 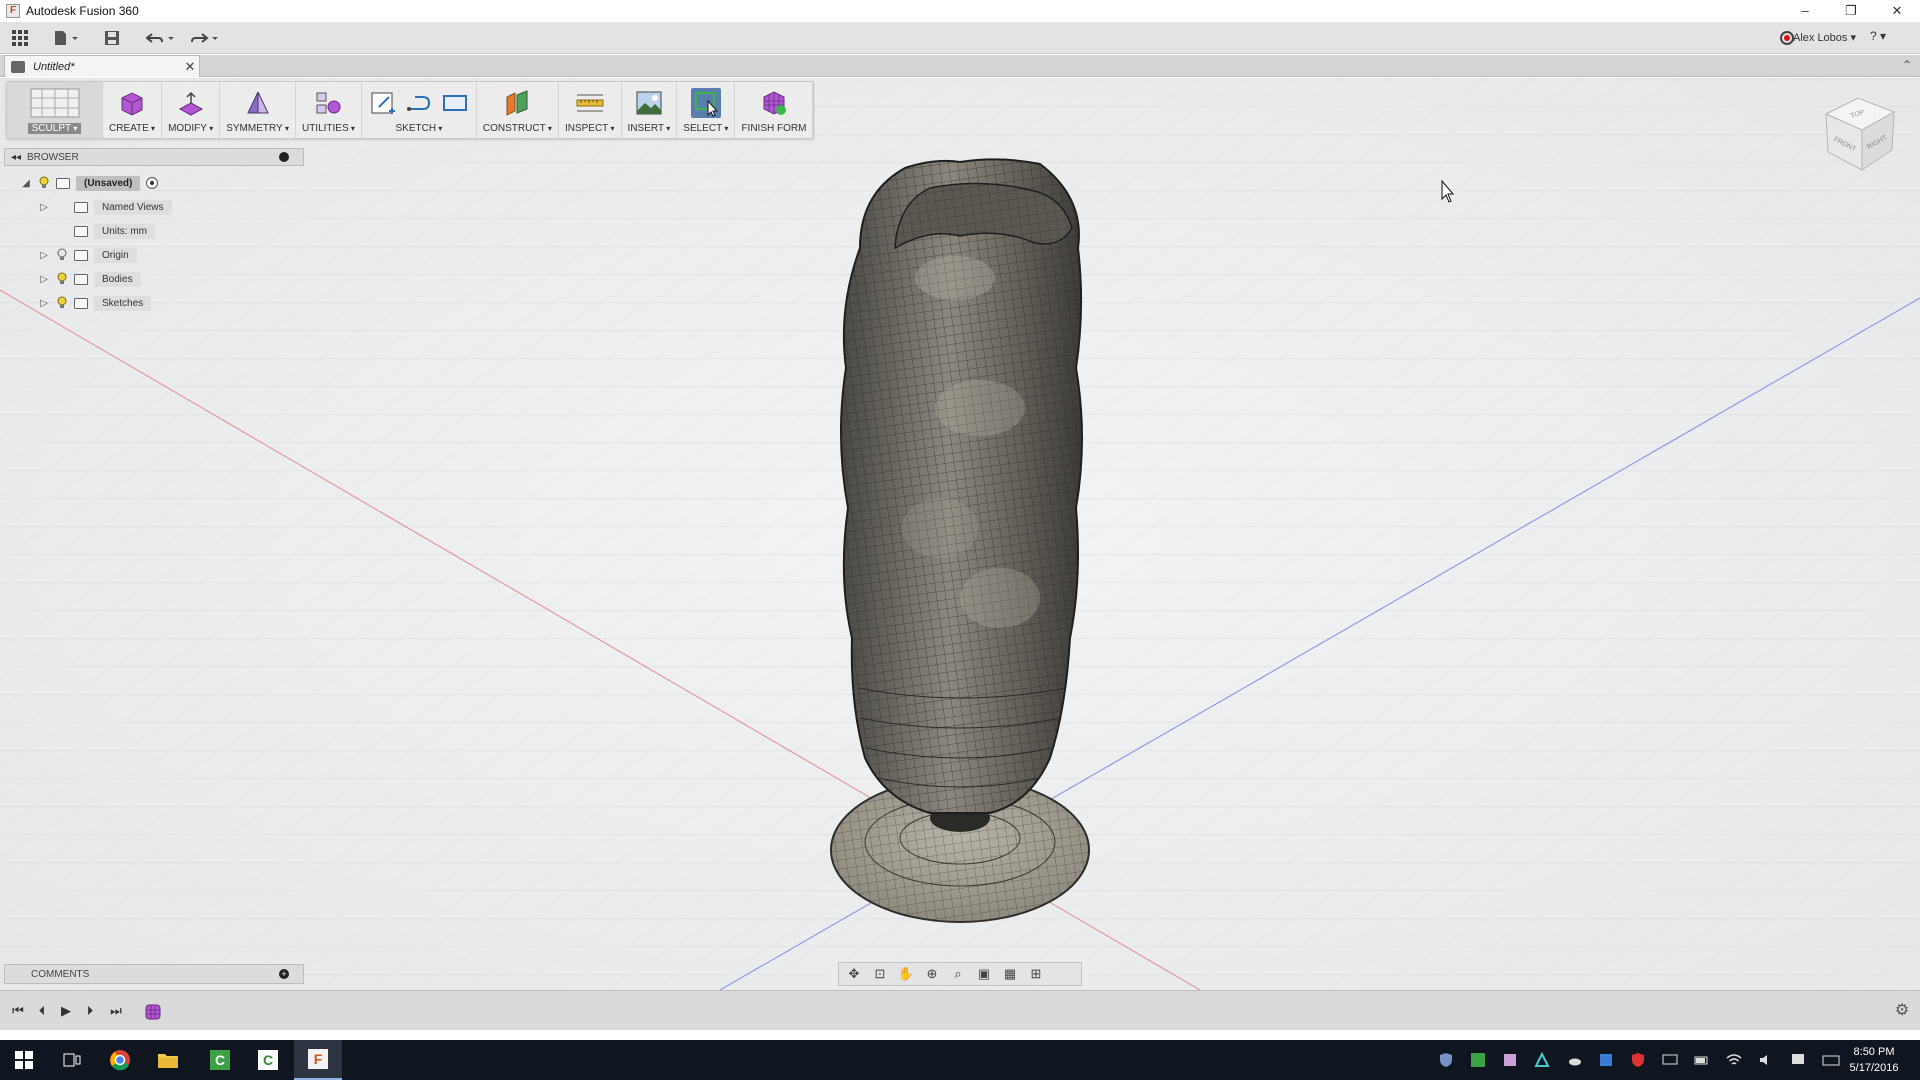 What do you see at coordinates (1897, 11) in the screenshot?
I see `close-button: ✕` at bounding box center [1897, 11].